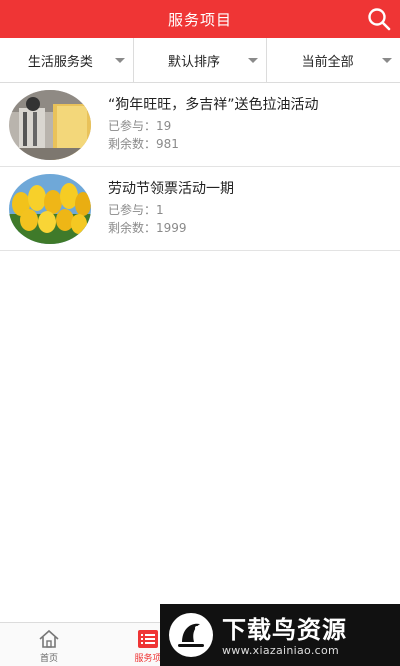  I want to click on filter-bar: 生活服务类 默认排序 当前全部, so click(200, 60).